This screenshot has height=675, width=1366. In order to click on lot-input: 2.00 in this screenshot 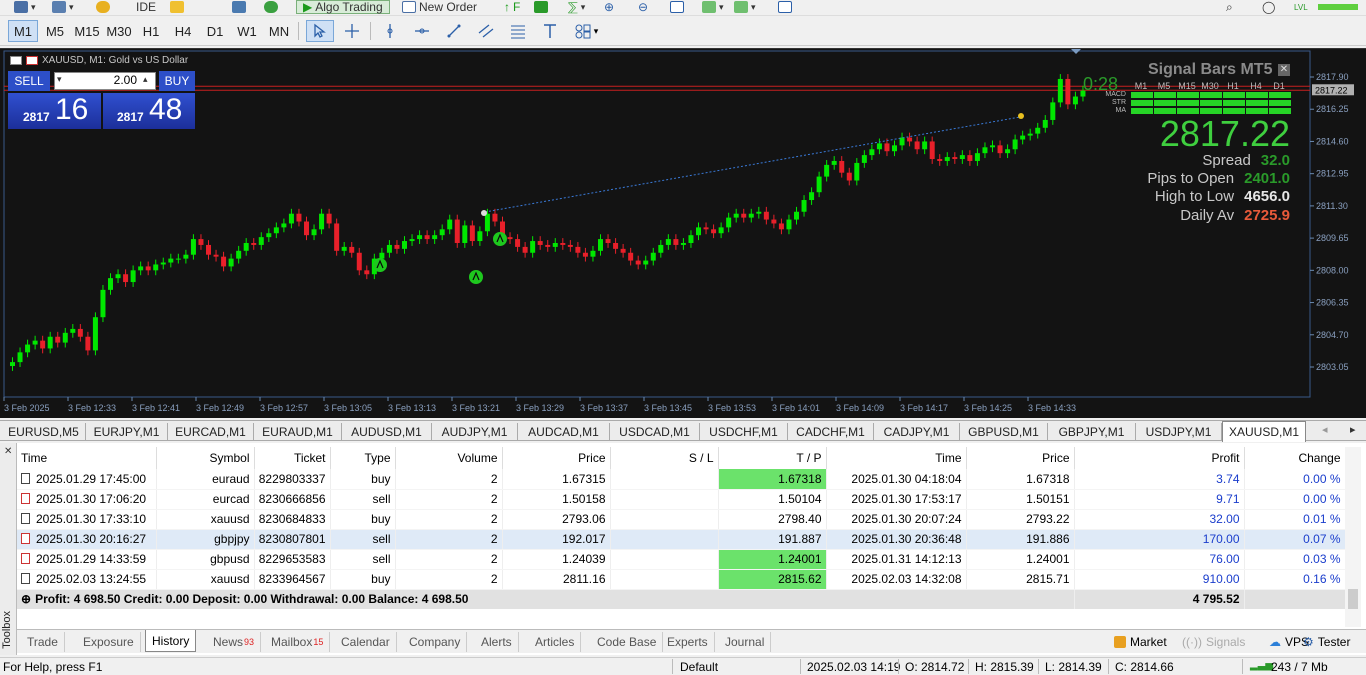, I will do `click(105, 81)`.